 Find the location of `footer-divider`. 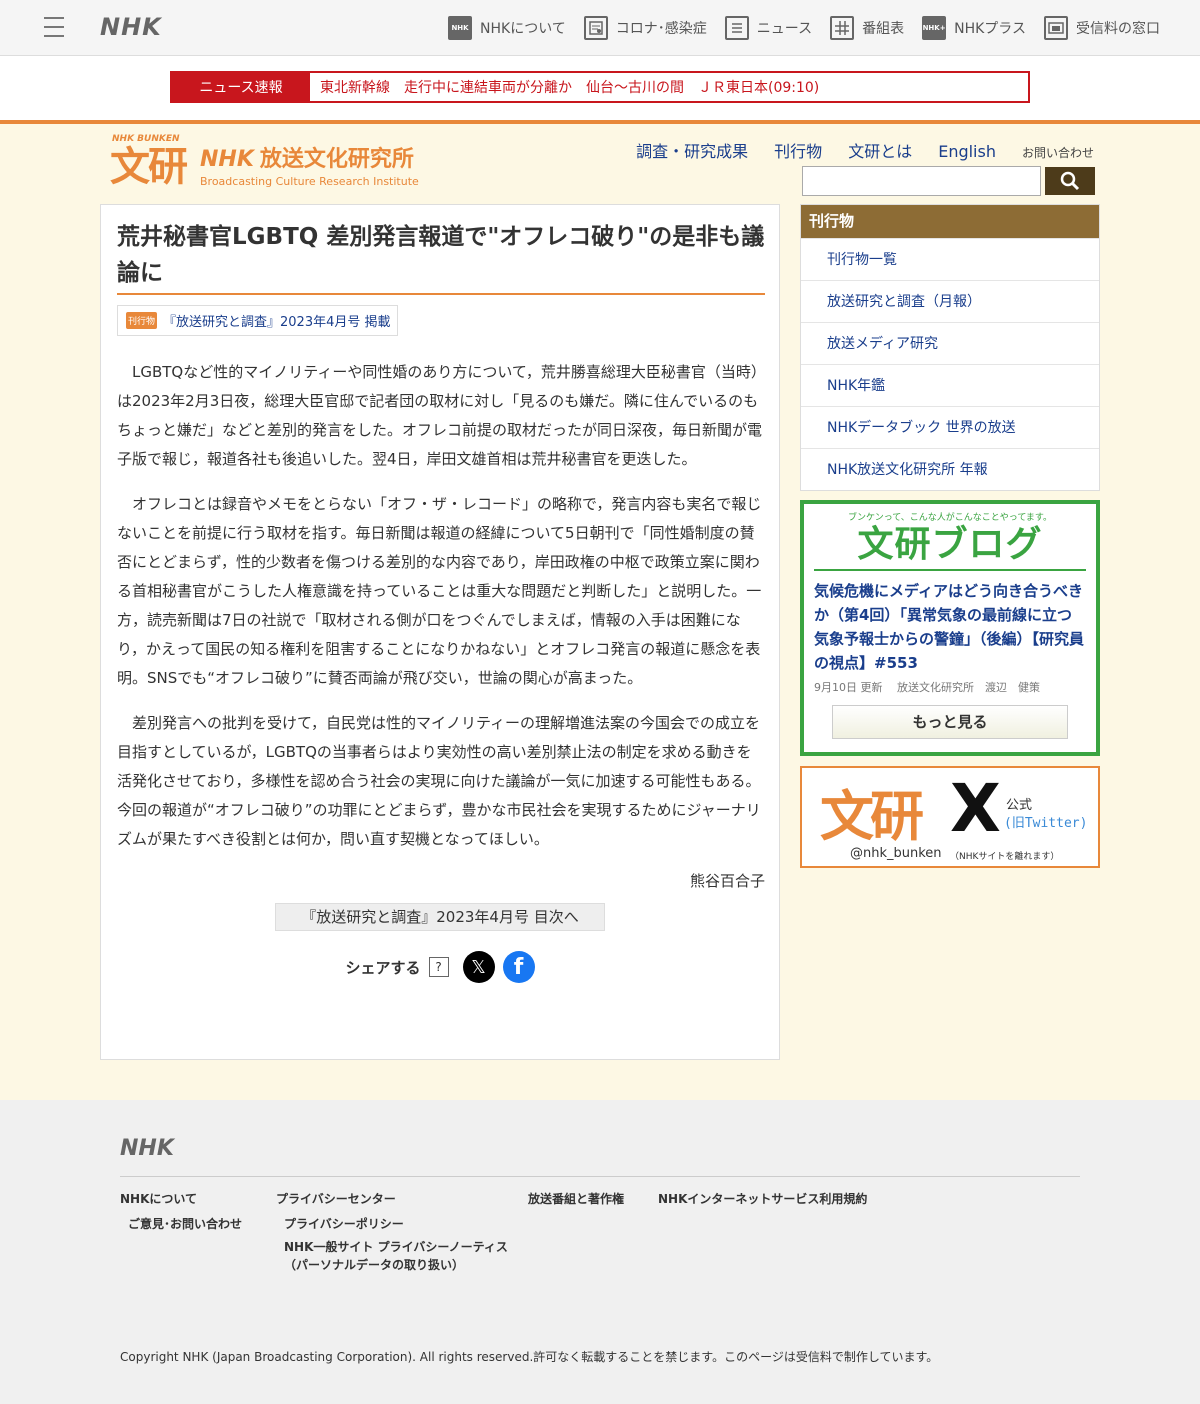

footer-divider is located at coordinates (600, 1176).